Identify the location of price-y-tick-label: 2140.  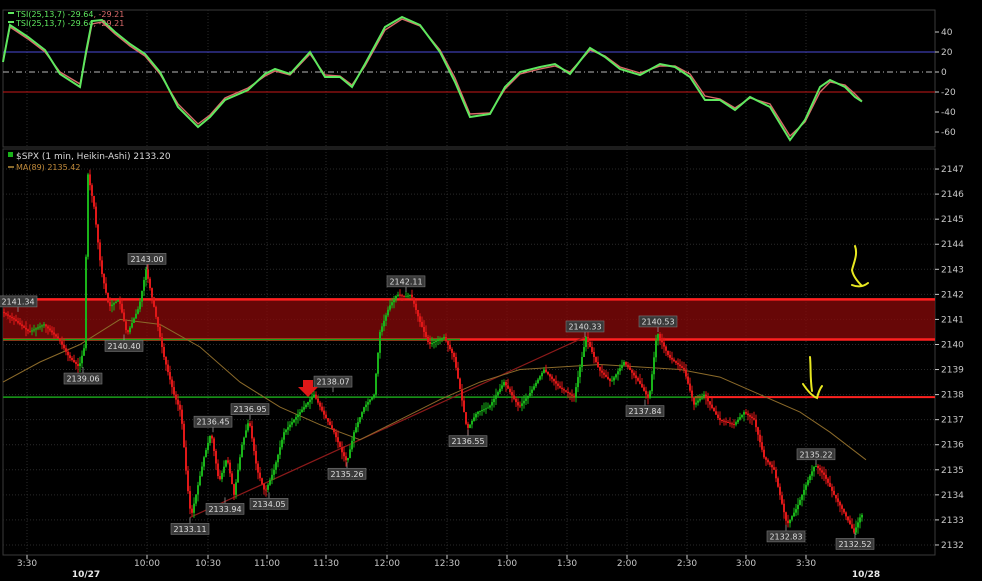
(952, 345).